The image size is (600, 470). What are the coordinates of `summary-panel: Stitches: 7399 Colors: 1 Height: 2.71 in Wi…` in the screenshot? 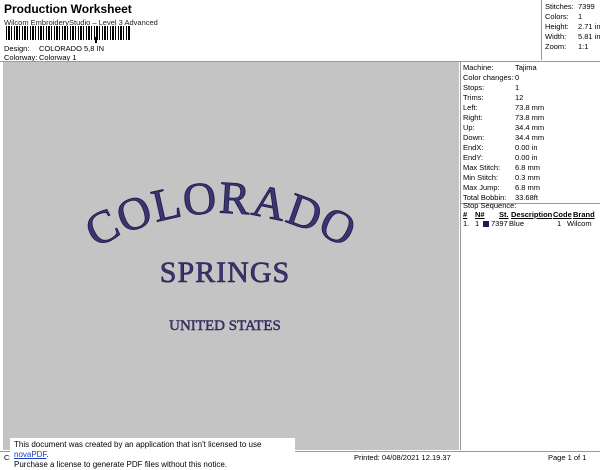 It's located at (570, 30).